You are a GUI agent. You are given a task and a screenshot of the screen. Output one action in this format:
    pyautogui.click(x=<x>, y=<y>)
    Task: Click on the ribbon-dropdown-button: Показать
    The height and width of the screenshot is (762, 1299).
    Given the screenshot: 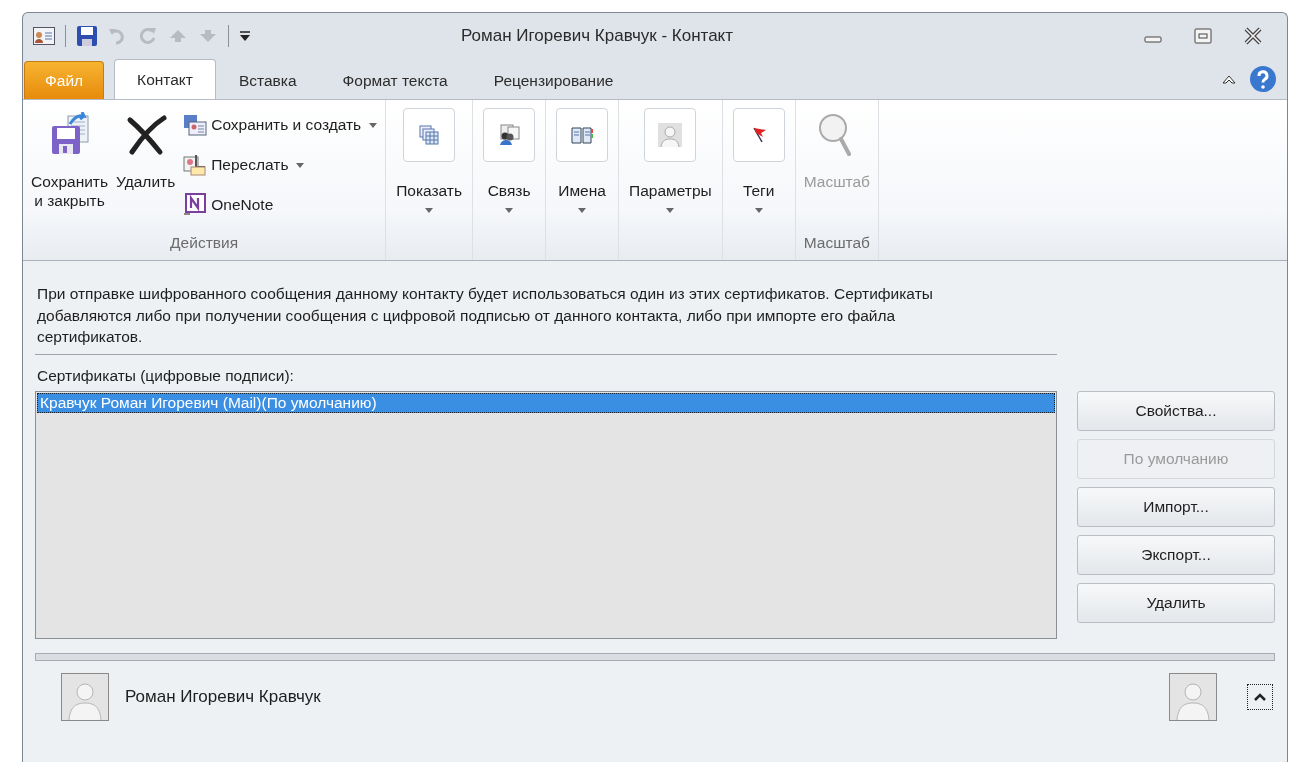 What is the action you would take?
    pyautogui.click(x=429, y=170)
    